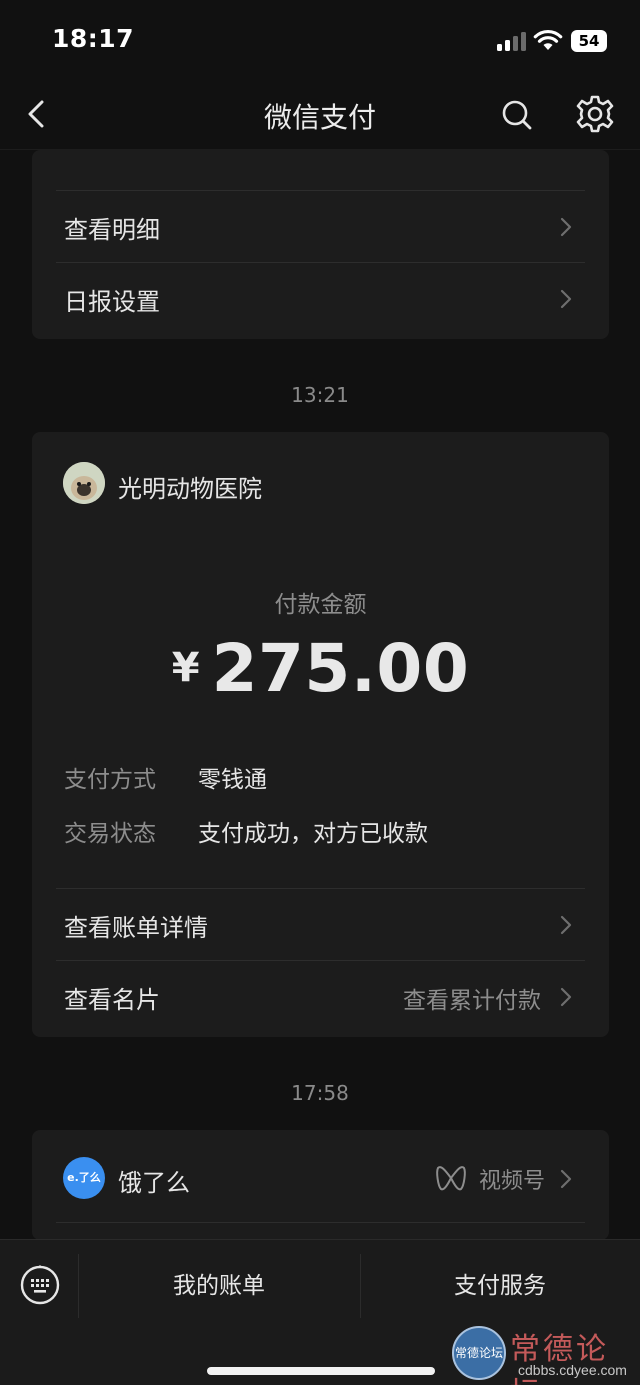  Describe the element at coordinates (185, 668) in the screenshot. I see `currency-symbol: ¥` at that location.